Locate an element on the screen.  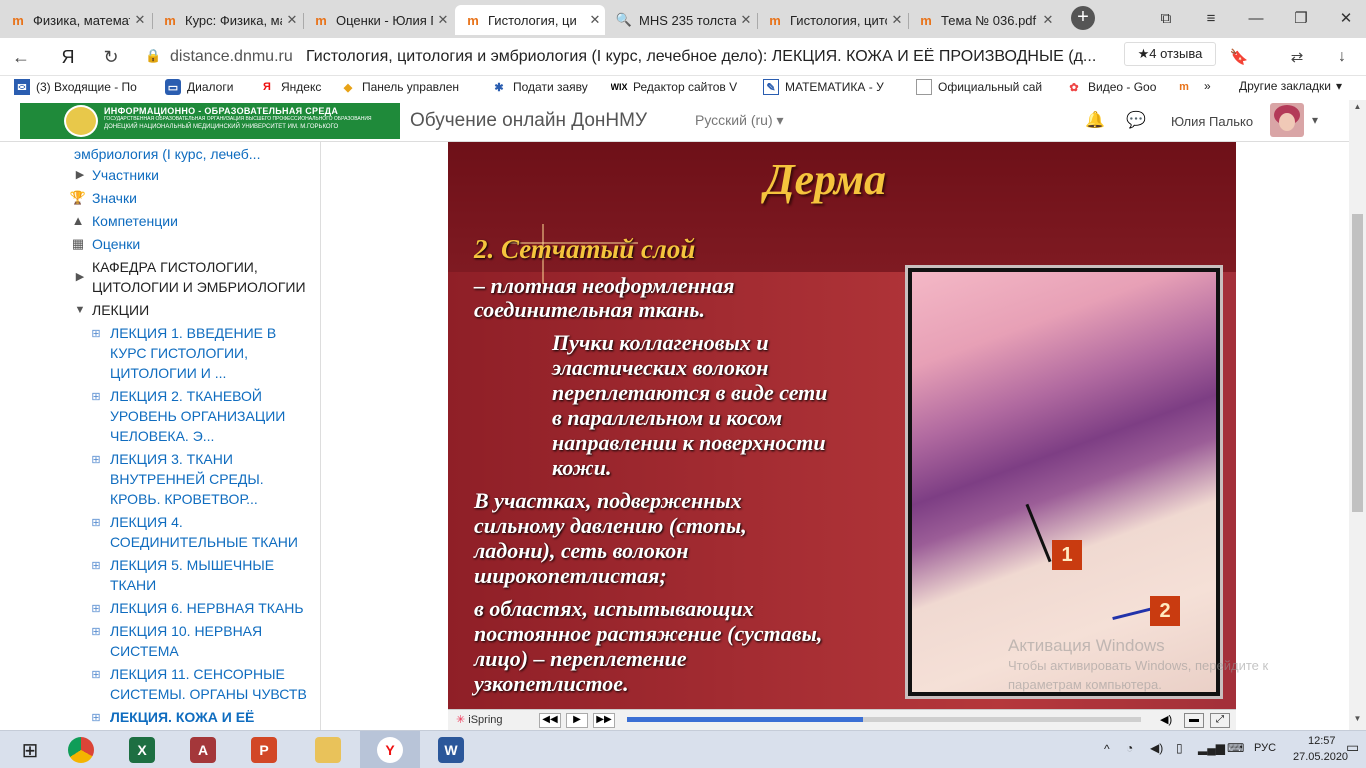
lecture-item-current: ⊞ ЛЕКЦИЯ. КОЖА И ЕЁ is located at coordinates (170, 718).